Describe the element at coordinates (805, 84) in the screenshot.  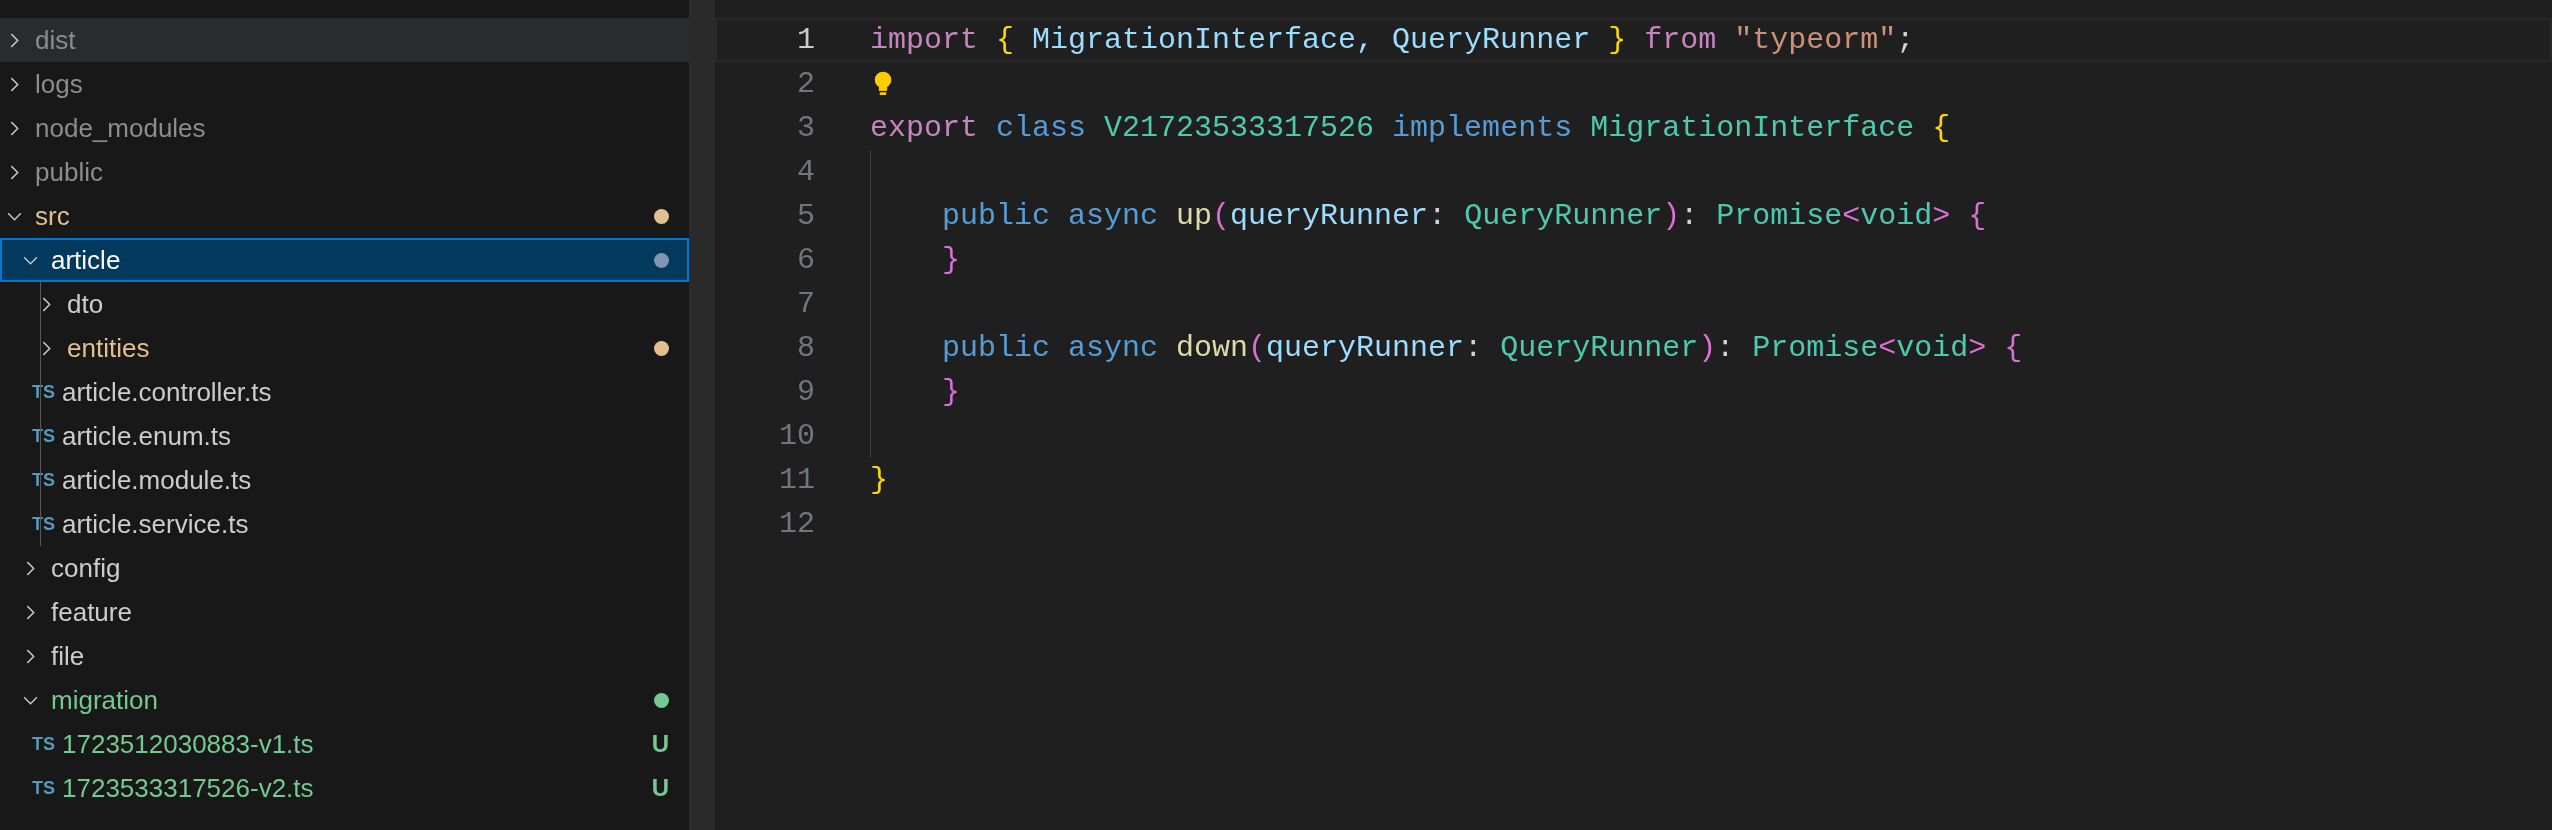
I see `line-number: 2` at that location.